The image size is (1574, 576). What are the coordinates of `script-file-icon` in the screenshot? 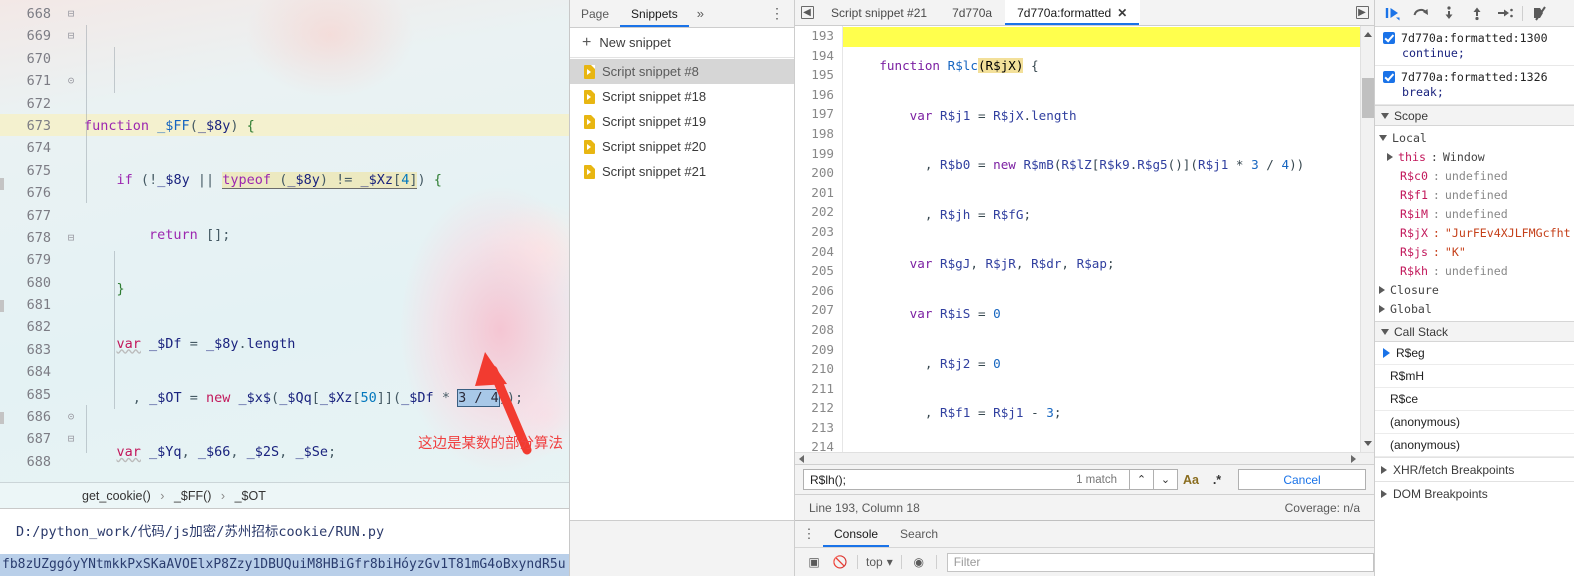 It's located at (589, 96).